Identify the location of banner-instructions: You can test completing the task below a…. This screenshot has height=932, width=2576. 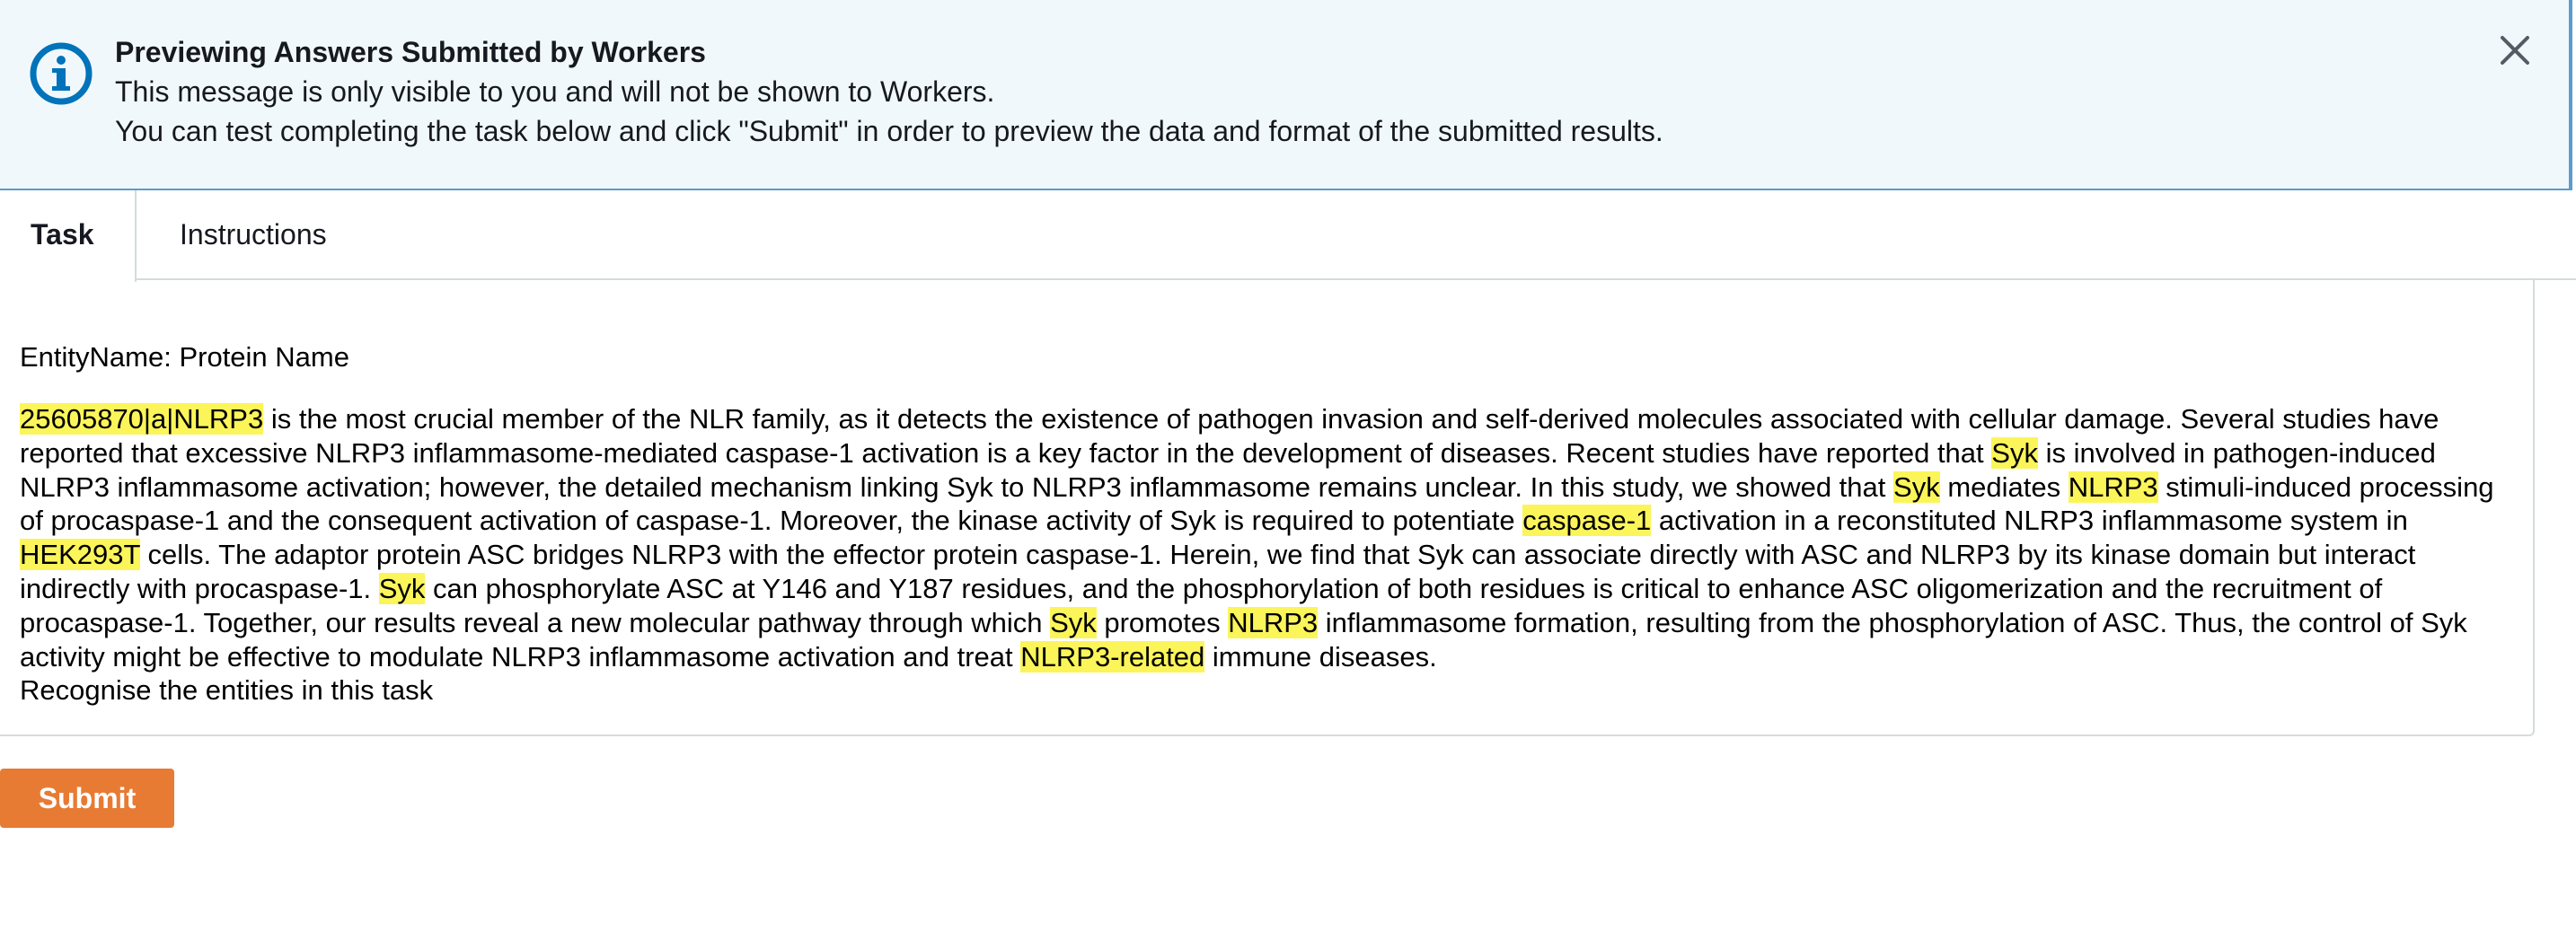
(889, 131).